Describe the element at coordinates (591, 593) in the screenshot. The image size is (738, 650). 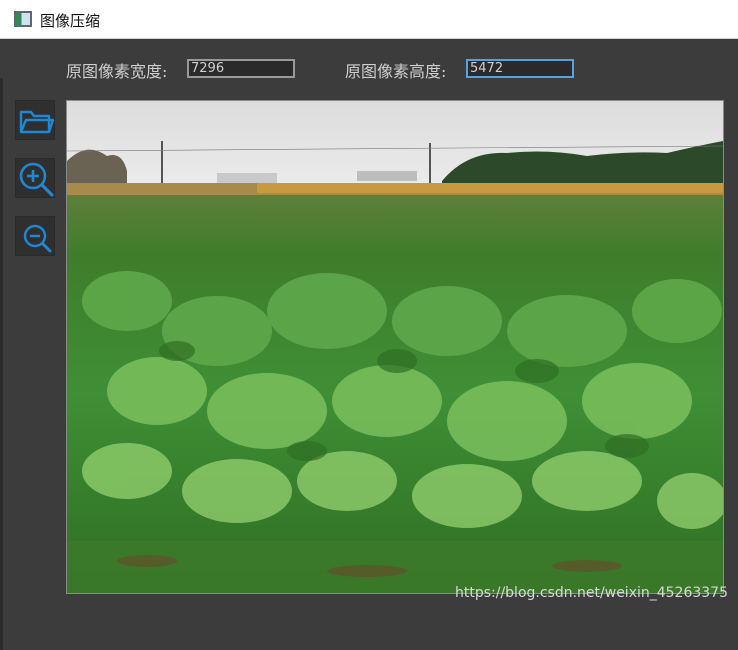
I see `watermark-text: https://blog.csdn.net/weixin_45263375` at that location.